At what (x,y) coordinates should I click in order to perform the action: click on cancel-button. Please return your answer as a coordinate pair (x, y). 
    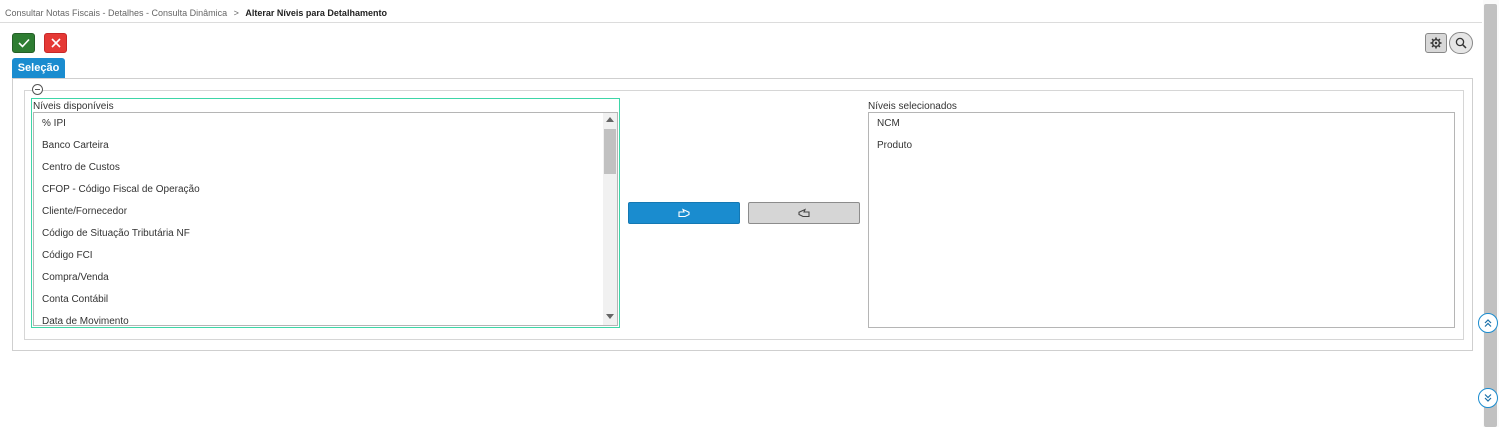
    Looking at the image, I should click on (55, 43).